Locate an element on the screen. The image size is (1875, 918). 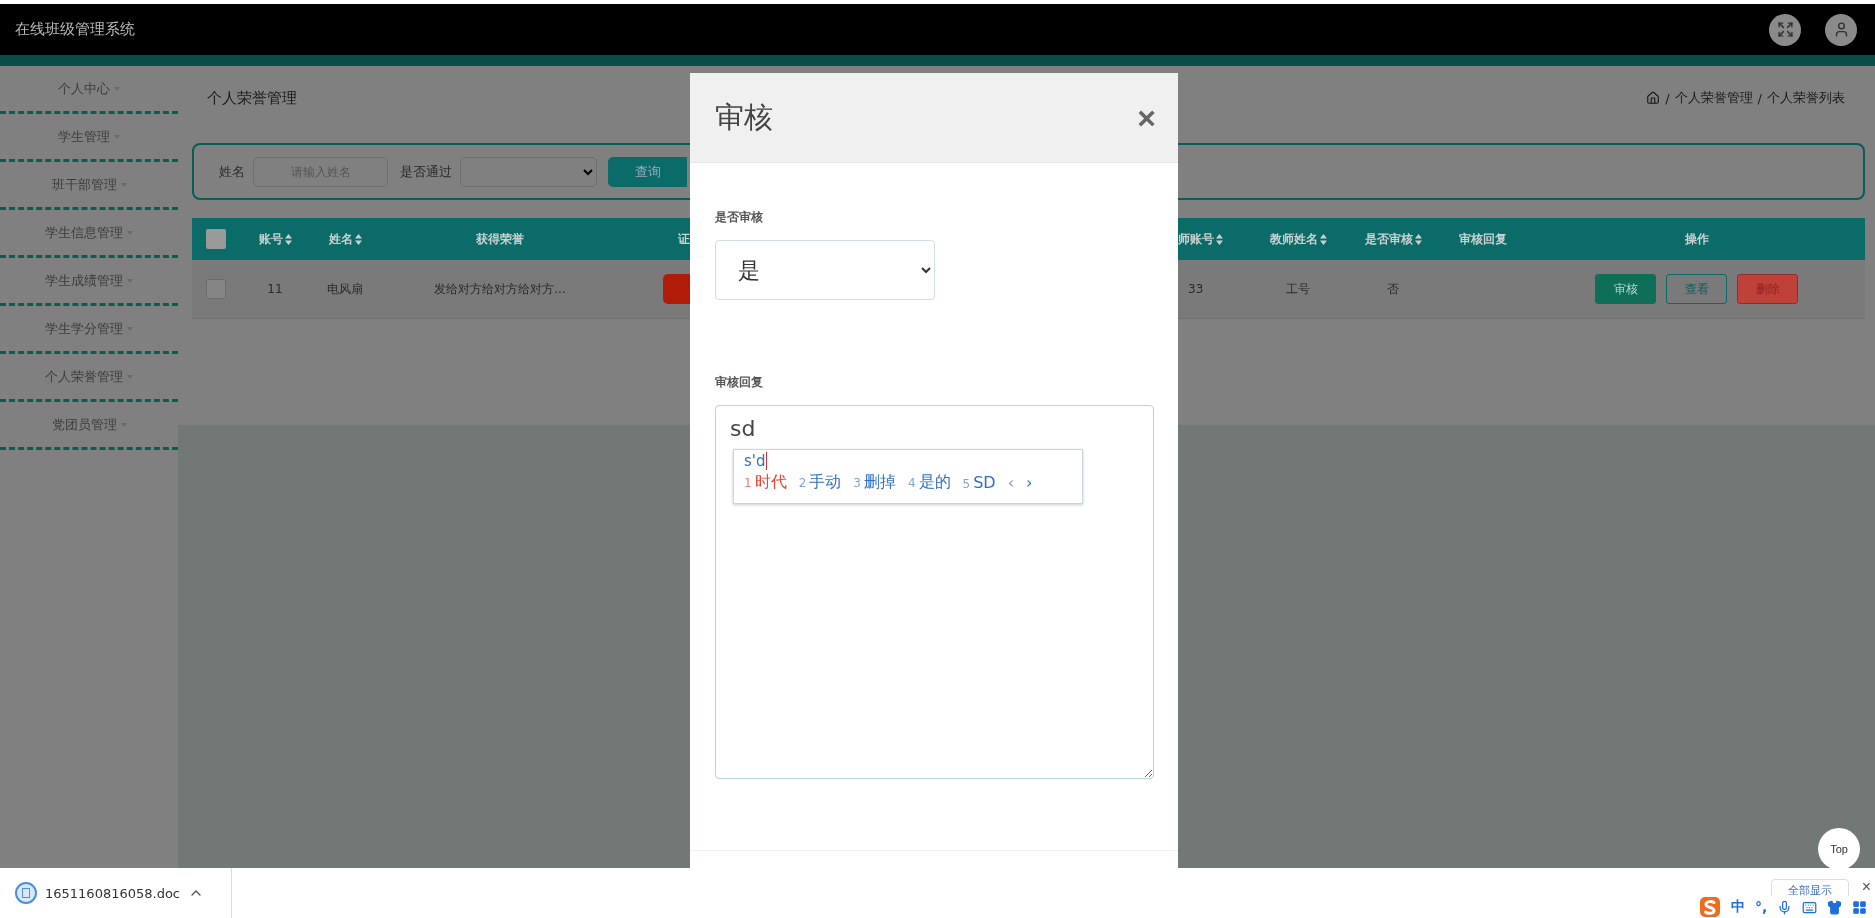
grid-icon is located at coordinates (1860, 907).